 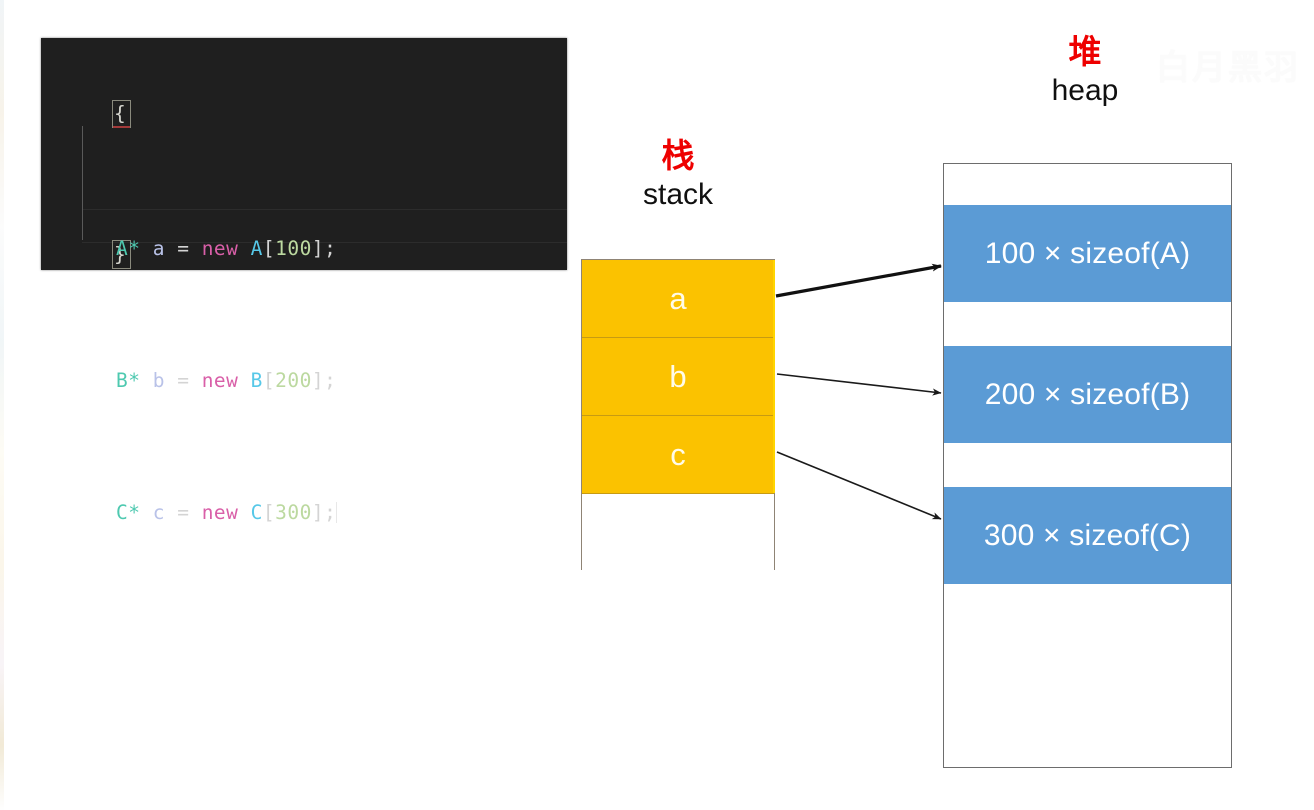 I want to click on stack-cell-c: c, so click(x=678, y=455).